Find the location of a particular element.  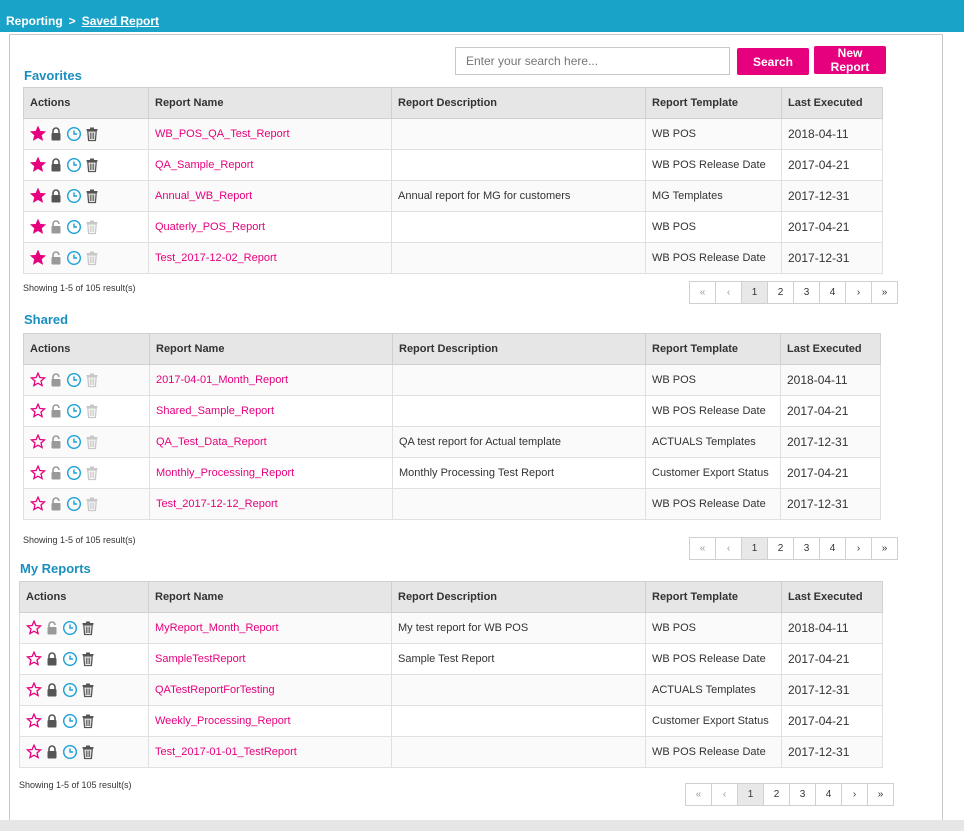

search-input is located at coordinates (592, 61).